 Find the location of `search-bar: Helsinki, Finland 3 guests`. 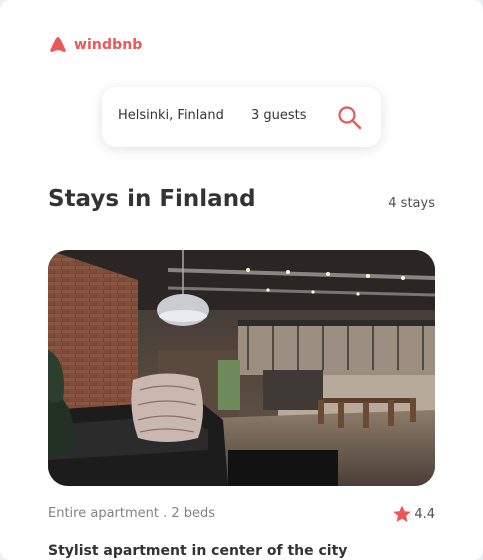

search-bar: Helsinki, Finland 3 guests is located at coordinates (241, 117).